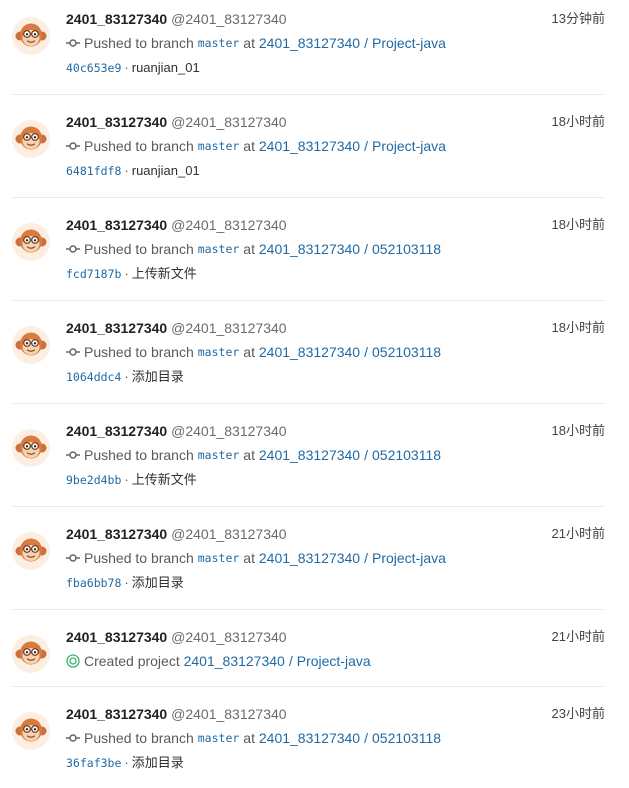 Image resolution: width=629 pixels, height=788 pixels. I want to click on commit-sha-link: 6481fdf8, so click(93, 171).